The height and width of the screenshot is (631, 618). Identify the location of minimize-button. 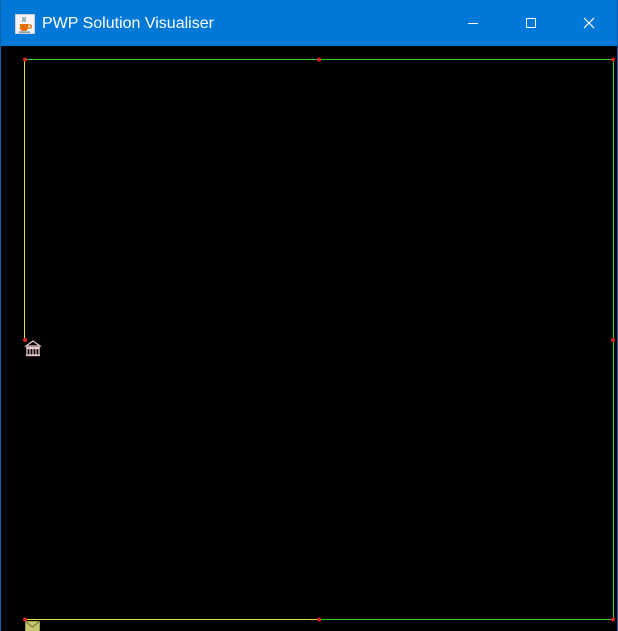
(473, 23).